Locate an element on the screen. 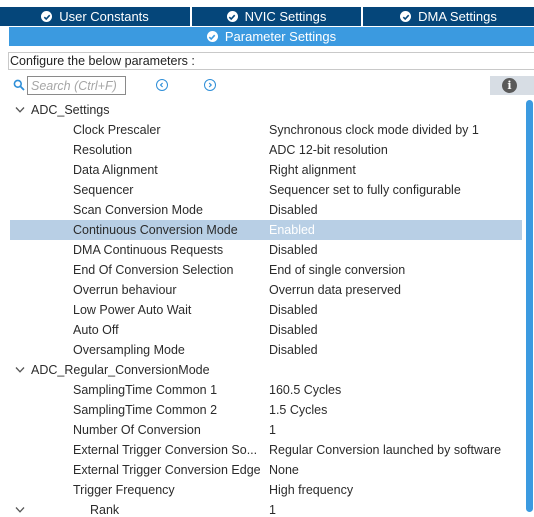  info-button: i is located at coordinates (512, 85).